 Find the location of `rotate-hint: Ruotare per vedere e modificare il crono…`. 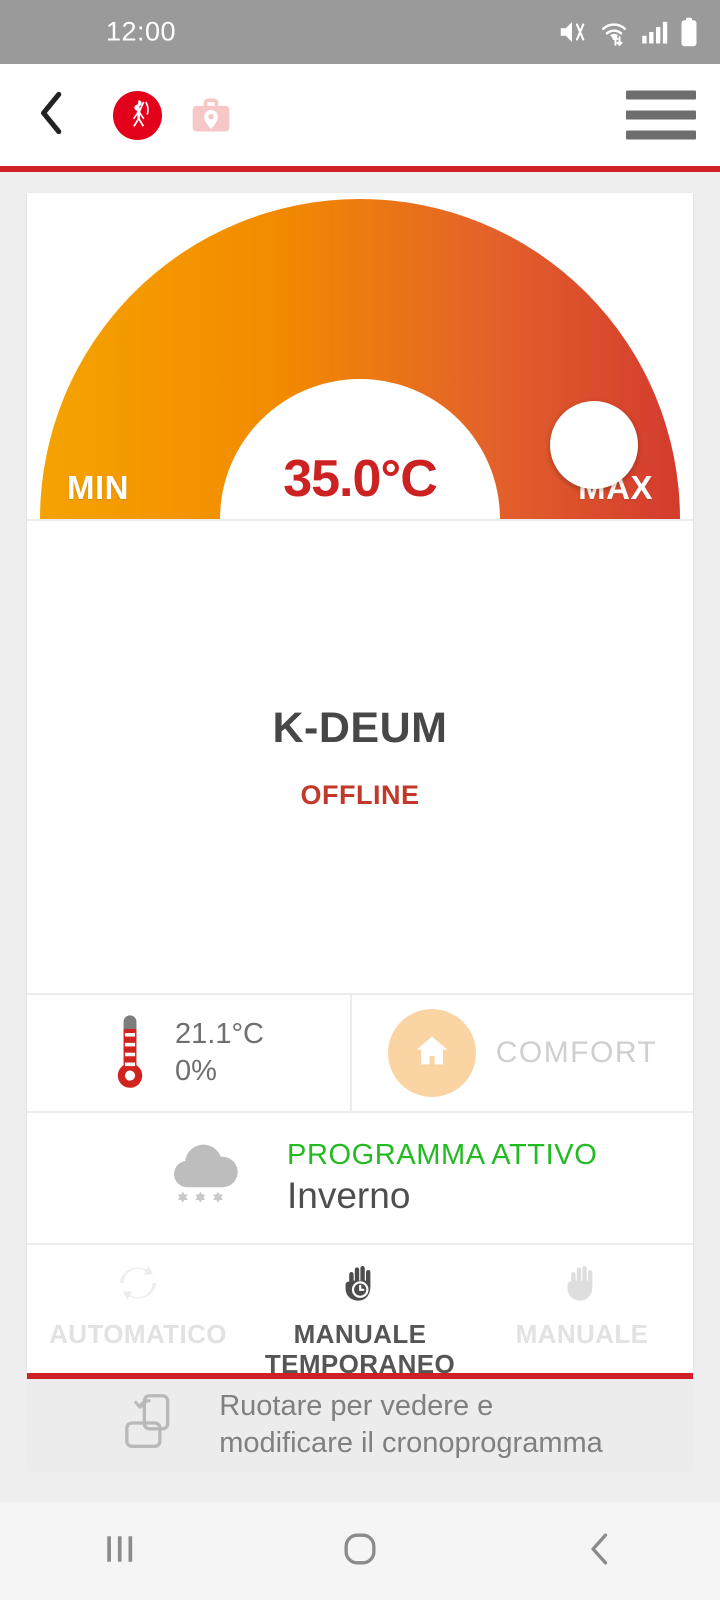

rotate-hint: Ruotare per vedere e modificare il crono… is located at coordinates (360, 1425).